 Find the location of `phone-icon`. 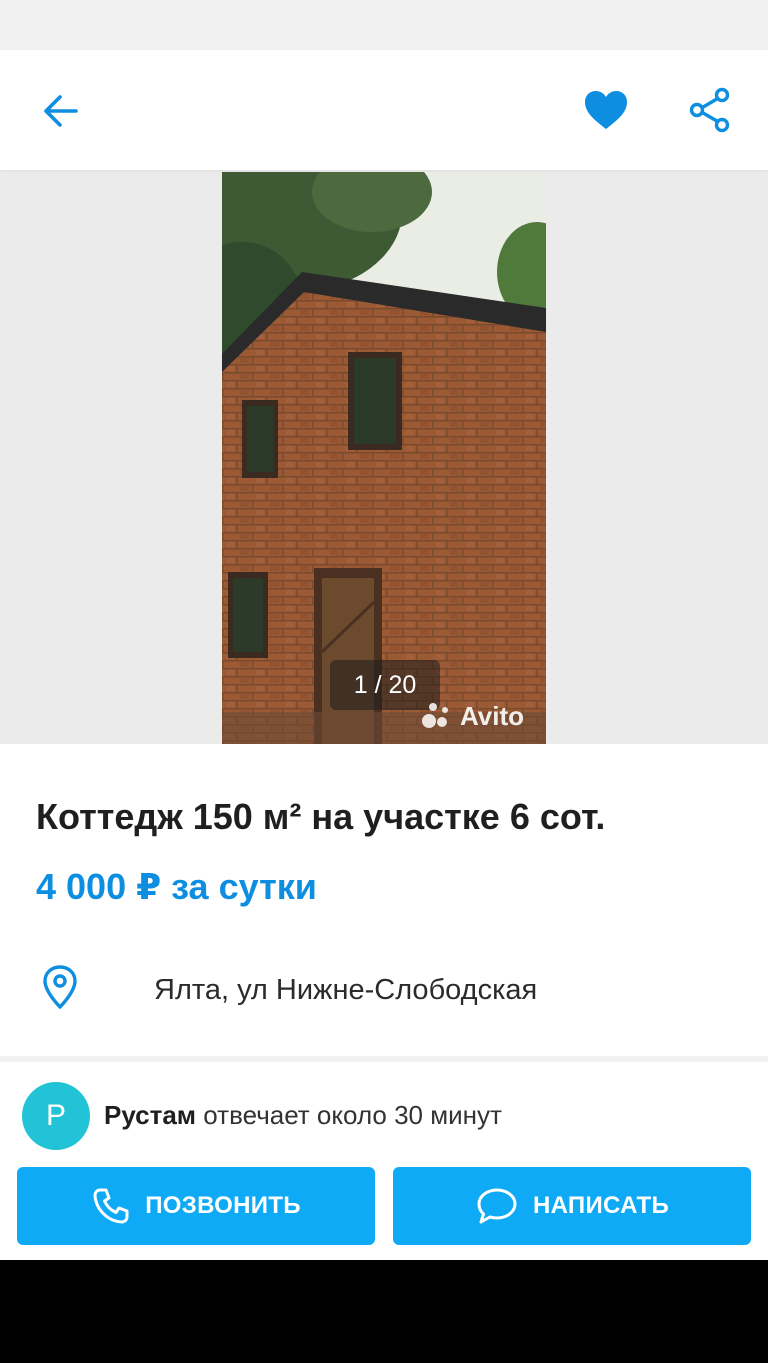

phone-icon is located at coordinates (111, 1206).